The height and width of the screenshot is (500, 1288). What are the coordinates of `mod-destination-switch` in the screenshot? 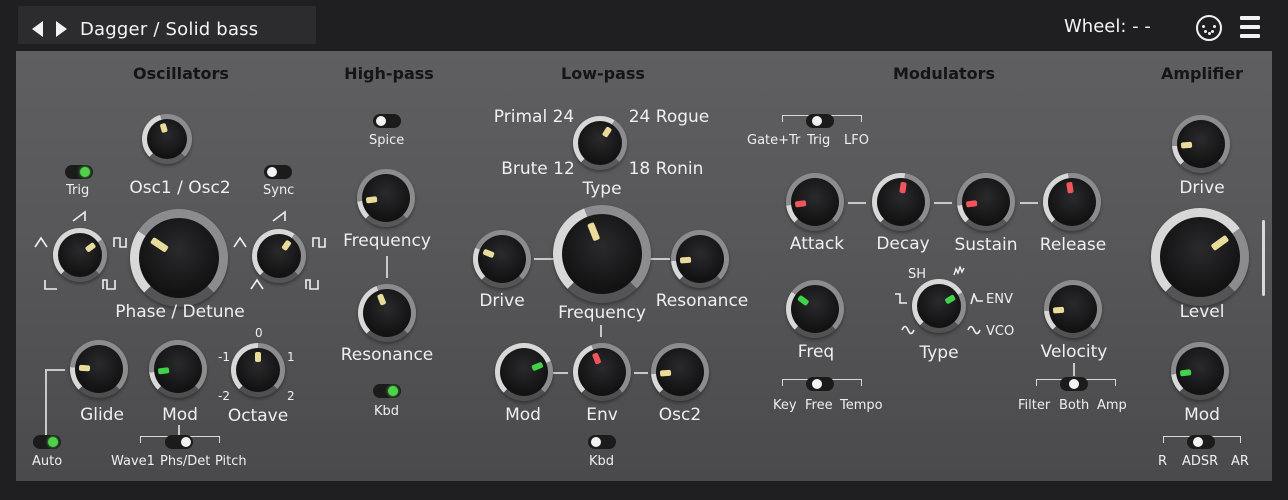 It's located at (179, 442).